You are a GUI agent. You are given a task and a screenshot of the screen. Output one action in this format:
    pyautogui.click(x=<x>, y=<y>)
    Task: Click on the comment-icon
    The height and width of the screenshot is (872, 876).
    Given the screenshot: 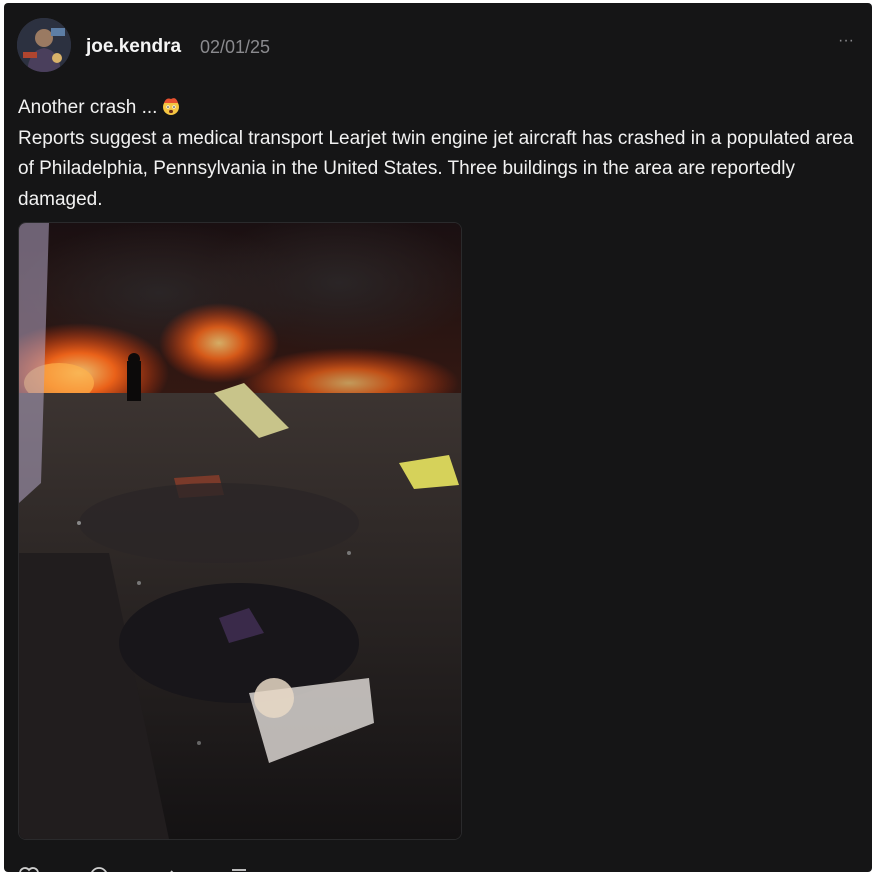 What is the action you would take?
    pyautogui.click(x=99, y=868)
    